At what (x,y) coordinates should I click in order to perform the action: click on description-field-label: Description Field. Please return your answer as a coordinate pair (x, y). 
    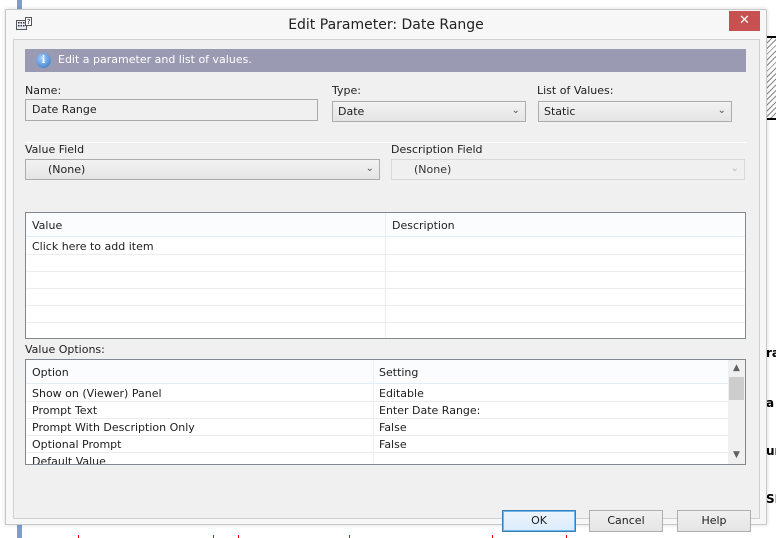
    Looking at the image, I should click on (437, 149).